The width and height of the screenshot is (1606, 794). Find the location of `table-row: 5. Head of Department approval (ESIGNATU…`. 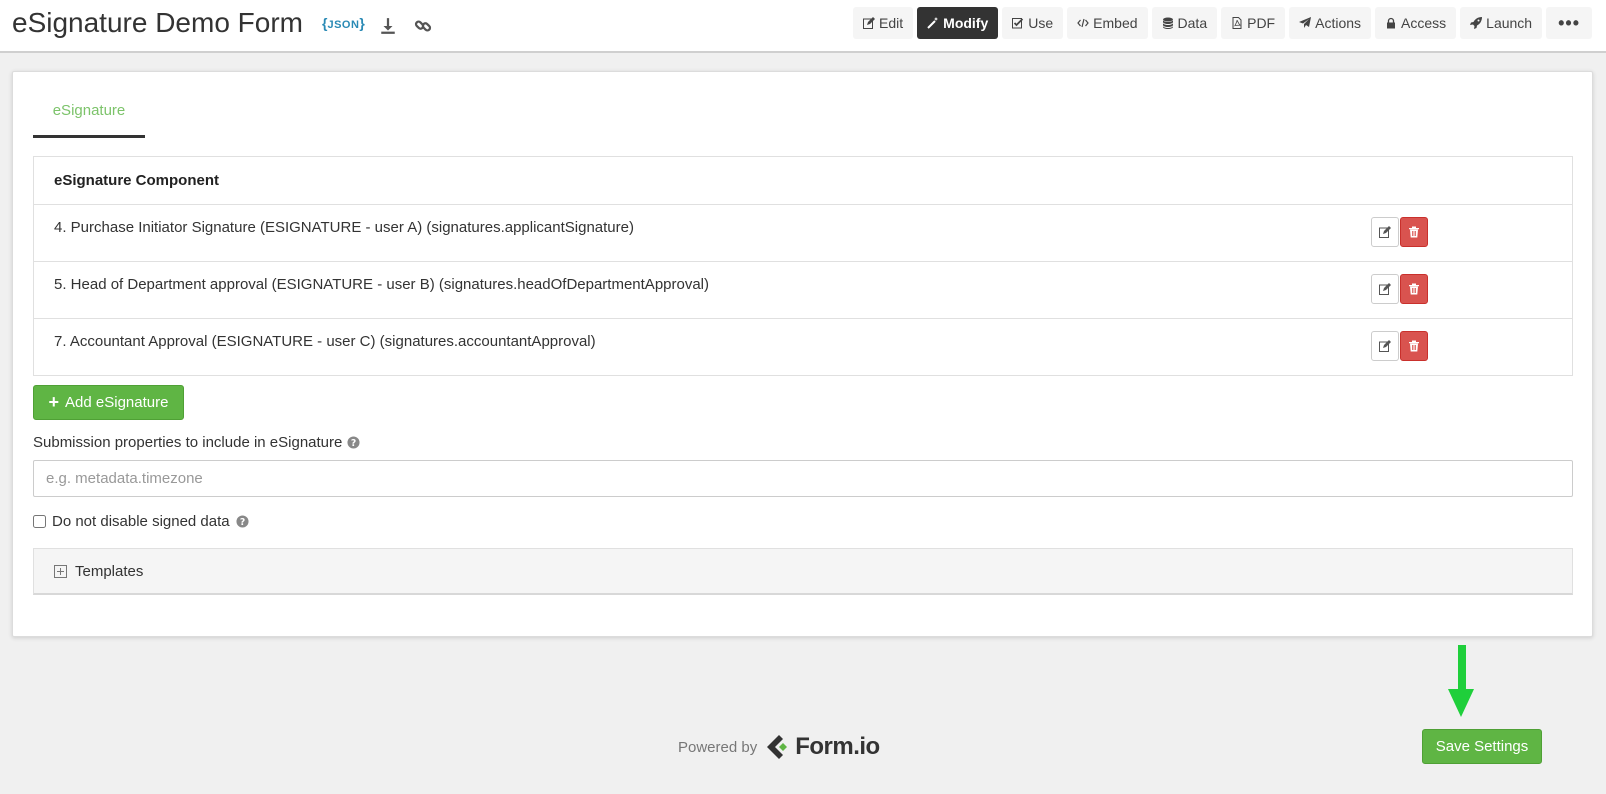

table-row: 5. Head of Department approval (ESIGNATU… is located at coordinates (803, 290).